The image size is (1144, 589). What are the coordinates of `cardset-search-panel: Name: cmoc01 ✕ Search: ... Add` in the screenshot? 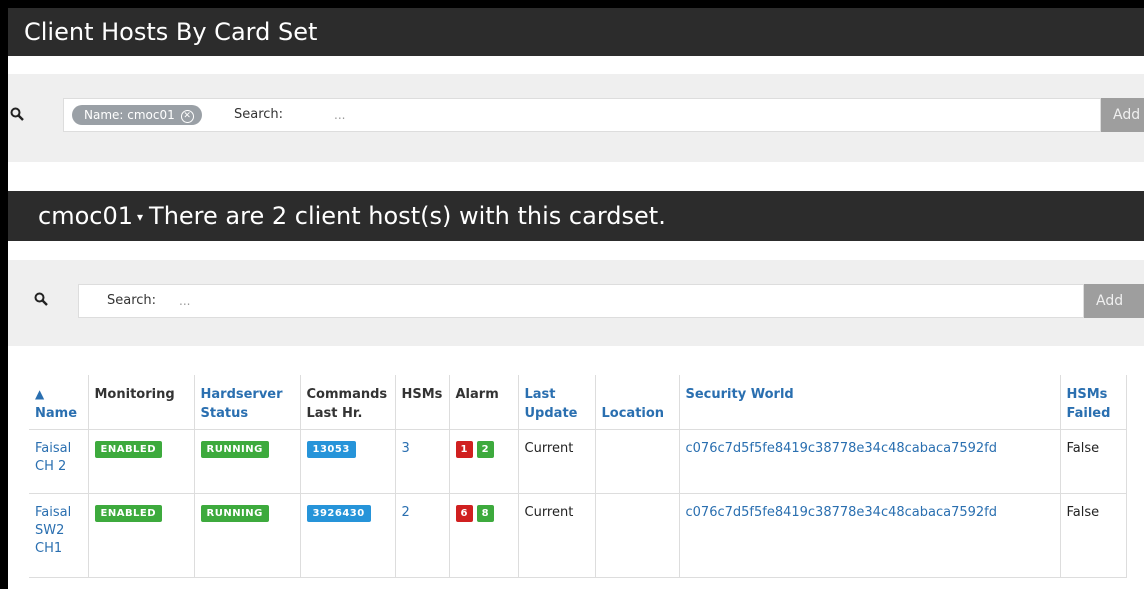 It's located at (576, 118).